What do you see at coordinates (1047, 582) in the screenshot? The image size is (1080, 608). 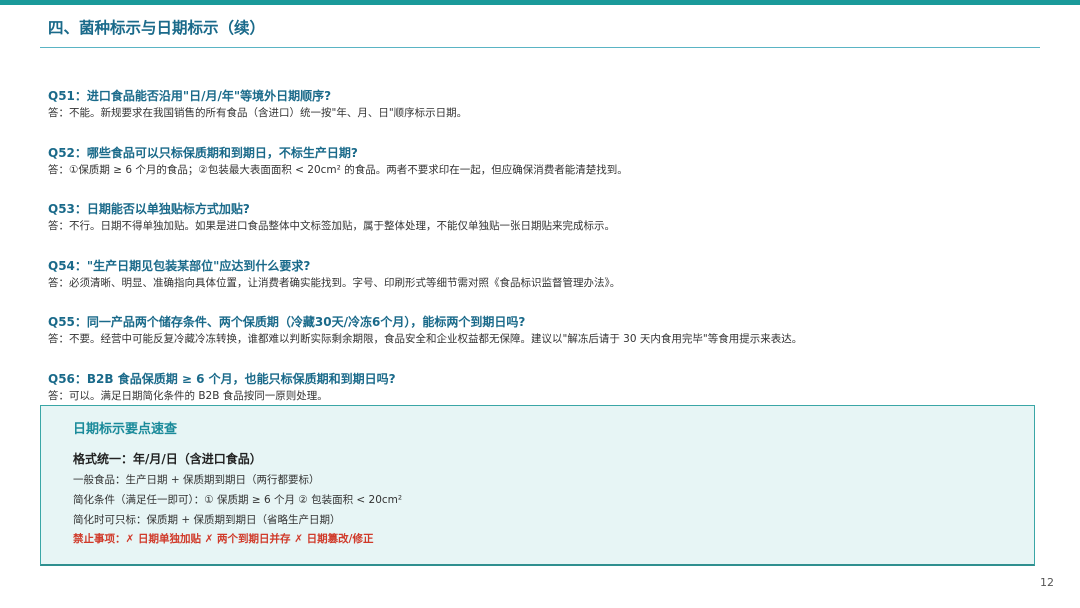 I see `page-number: 12` at bounding box center [1047, 582].